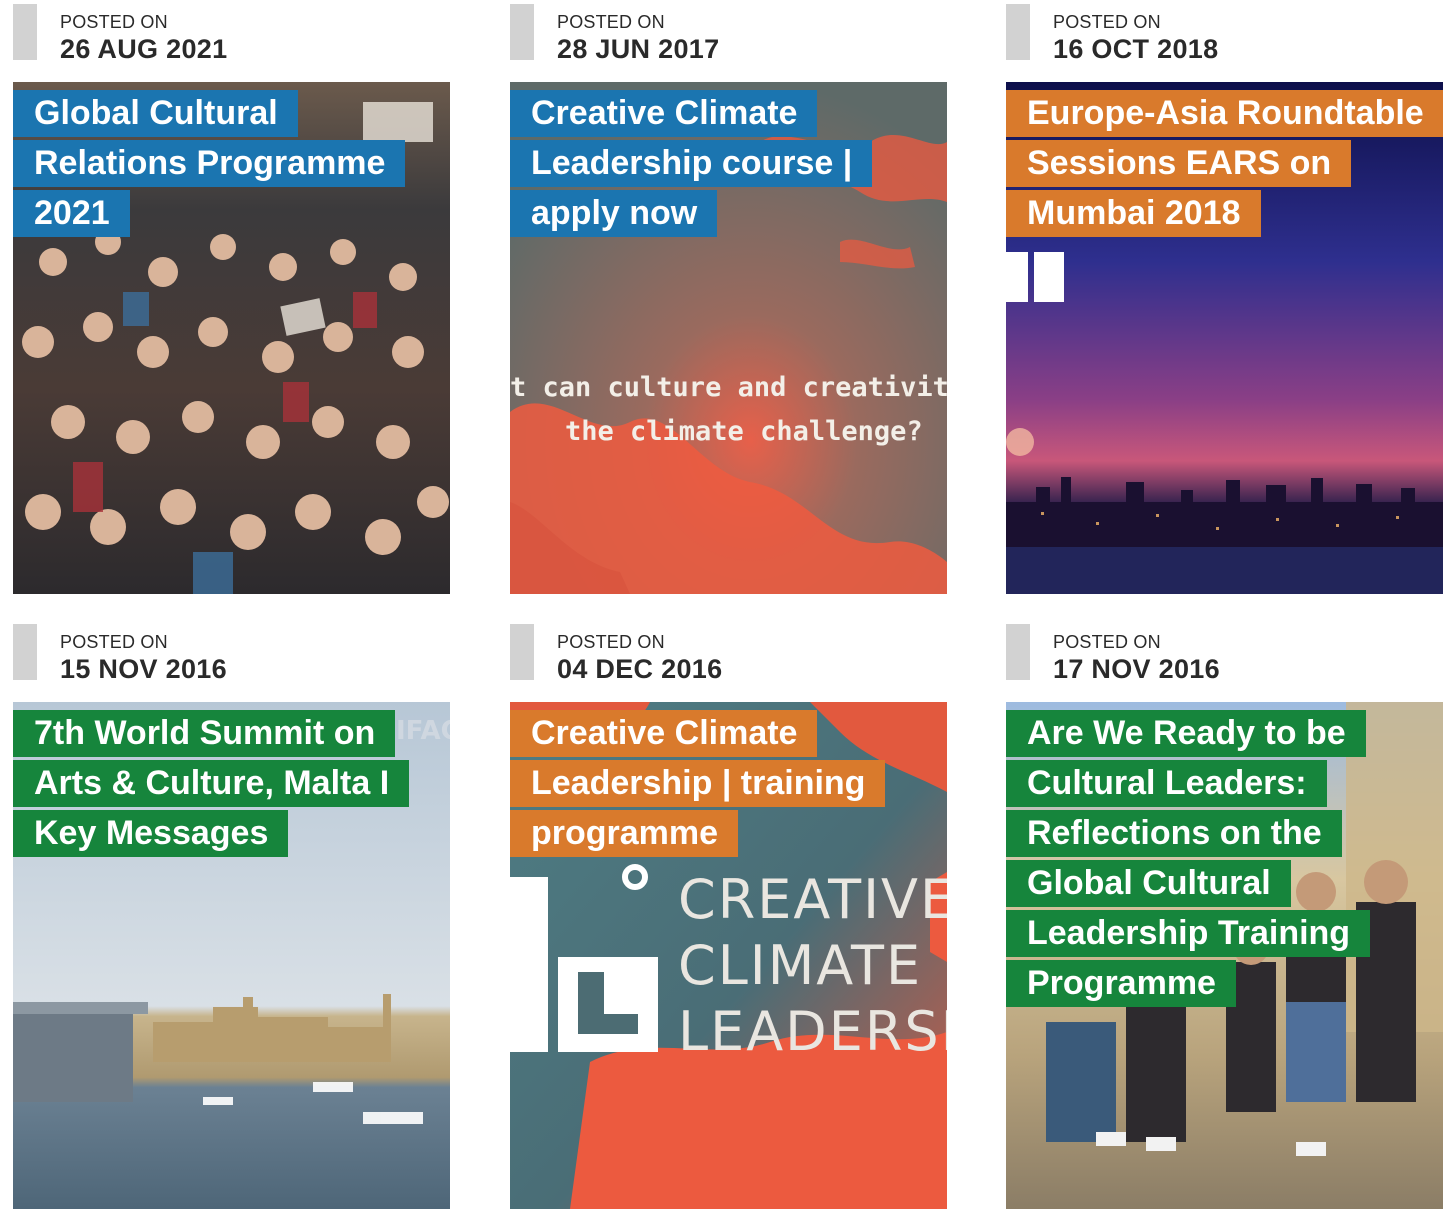 This screenshot has width=1454, height=1209. Describe the element at coordinates (1136, 669) in the screenshot. I see `post-date: 17 NOV 2016` at that location.